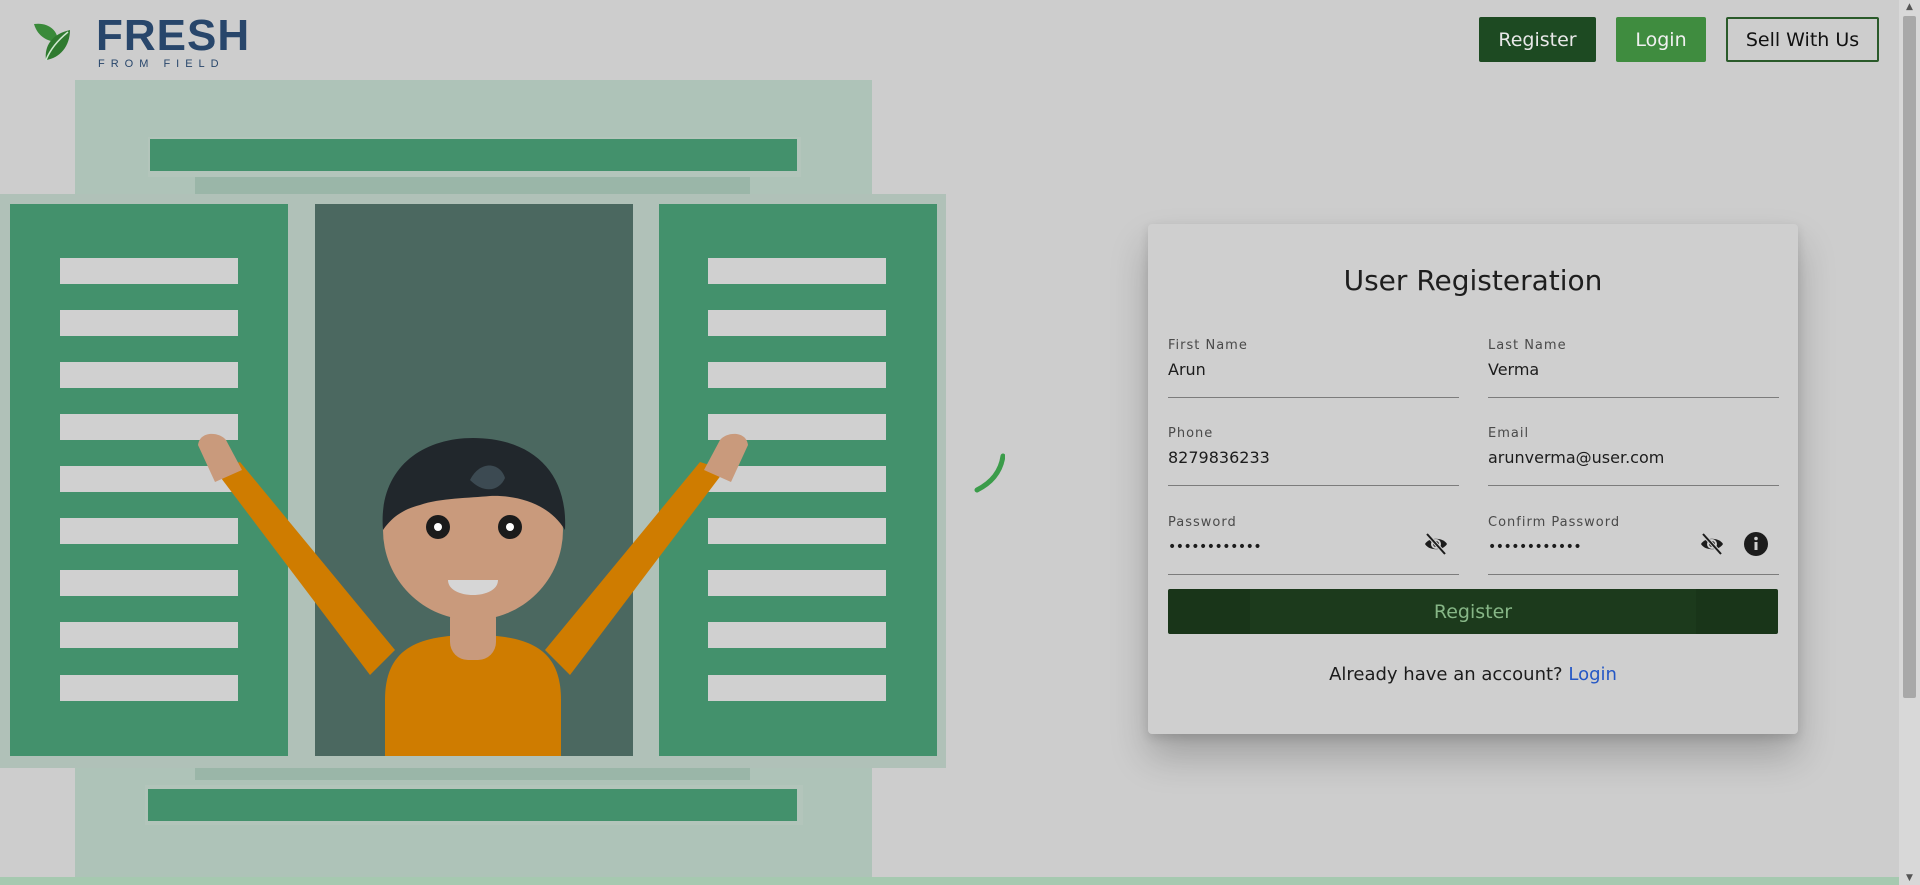 This screenshot has width=1920, height=885. I want to click on scrollbar-thumb, so click(1909, 357).